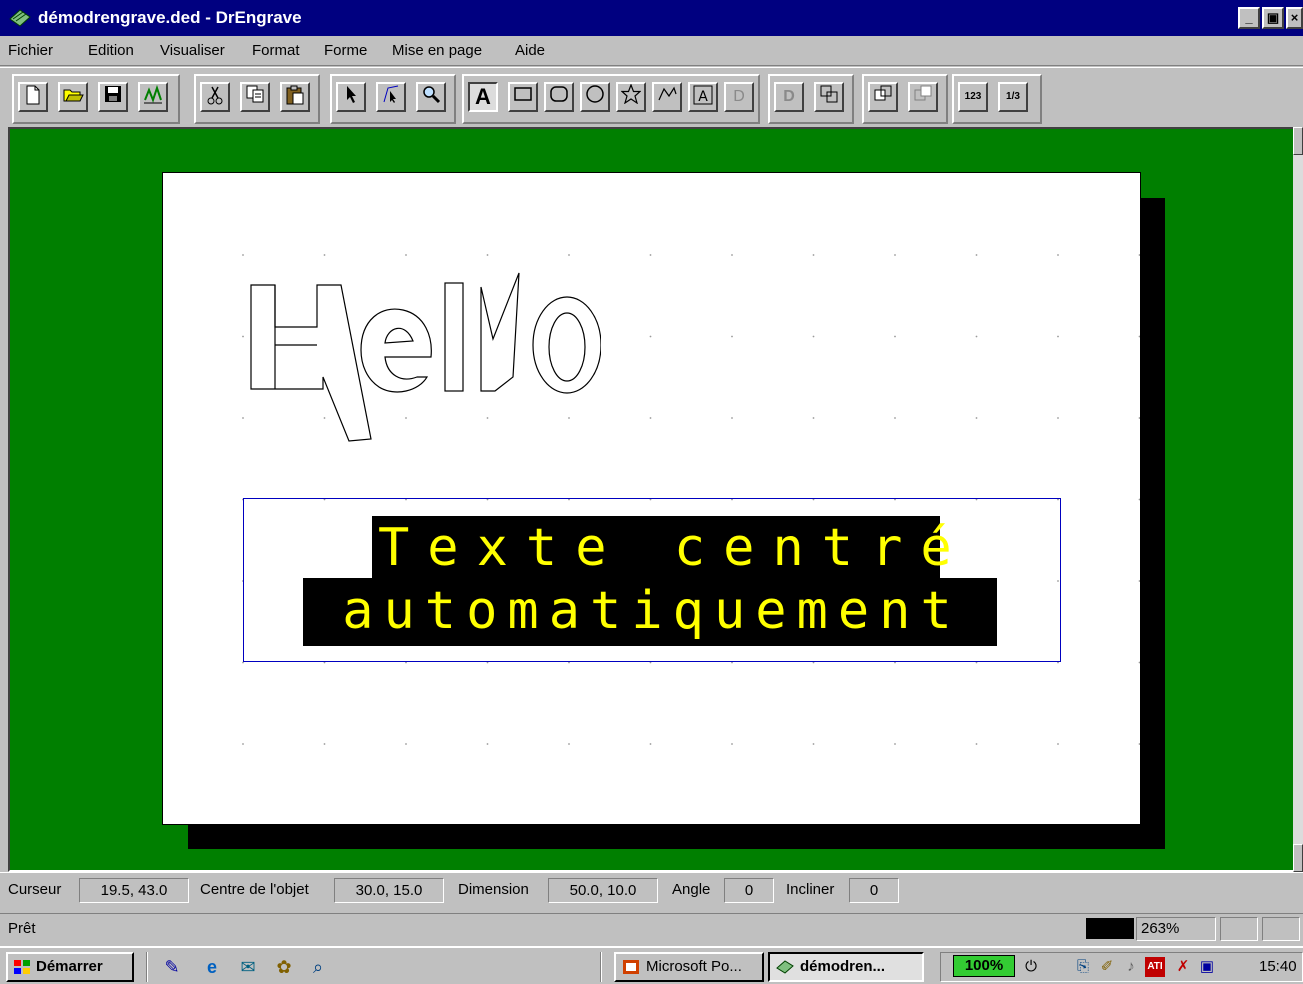 The width and height of the screenshot is (1303, 984). Describe the element at coordinates (1207, 967) in the screenshot. I see `monitor-icon: ▣` at that location.